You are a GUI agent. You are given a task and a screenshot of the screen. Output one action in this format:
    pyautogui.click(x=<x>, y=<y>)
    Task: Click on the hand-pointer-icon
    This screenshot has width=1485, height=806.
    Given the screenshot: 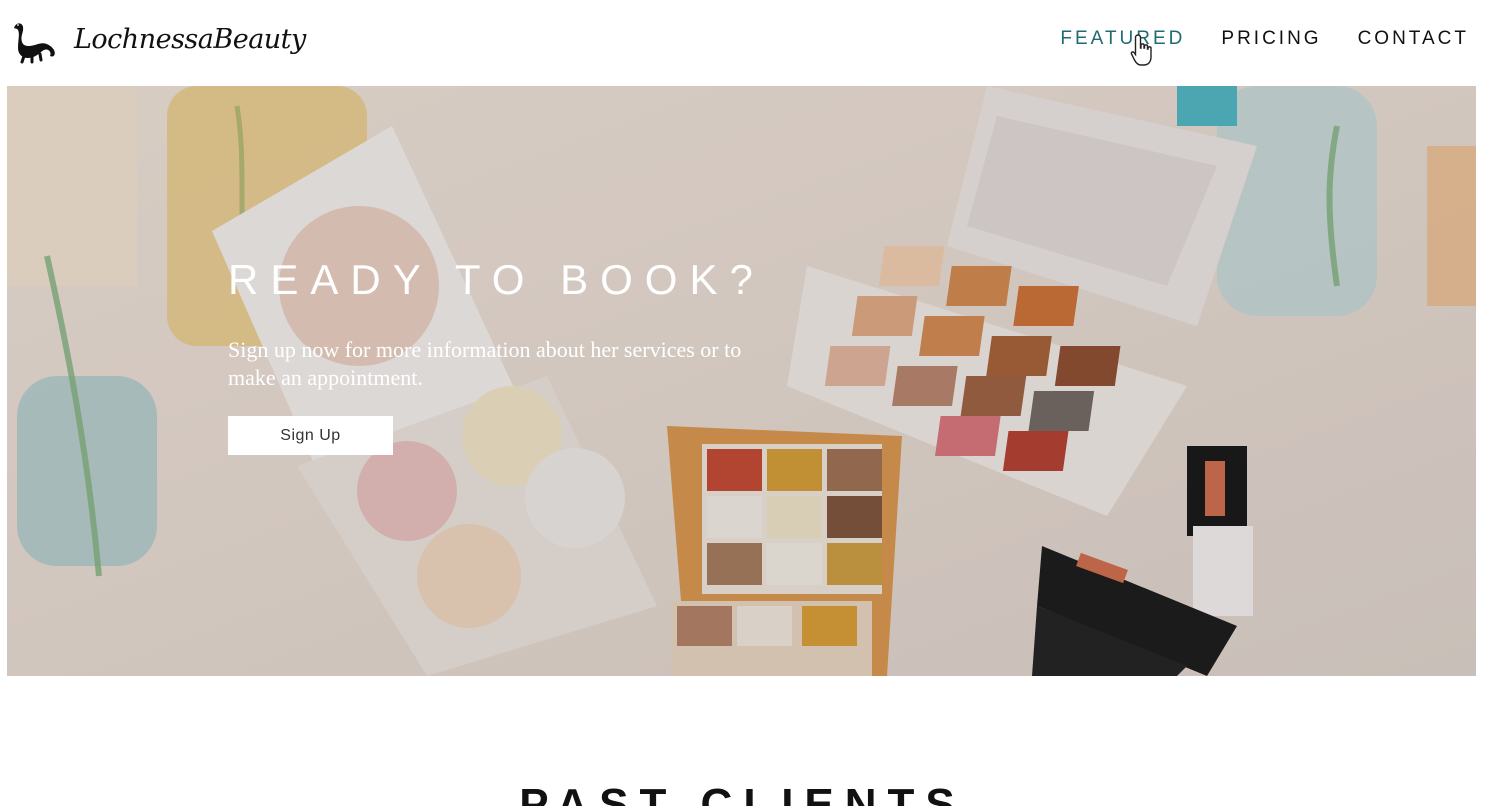 What is the action you would take?
    pyautogui.click(x=1141, y=50)
    